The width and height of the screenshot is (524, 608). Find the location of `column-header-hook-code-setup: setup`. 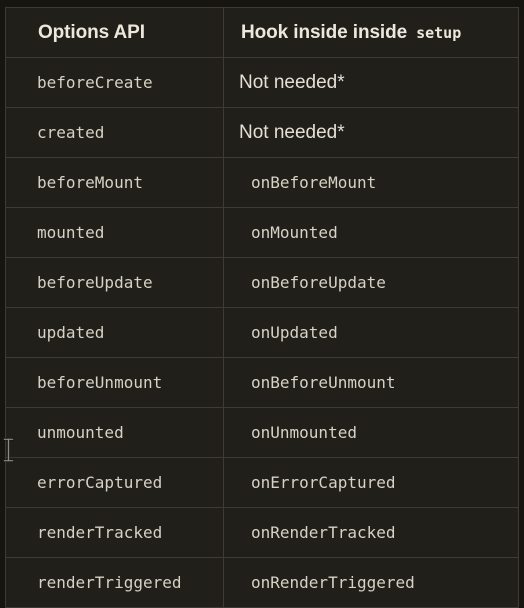

column-header-hook-code-setup: setup is located at coordinates (439, 32).